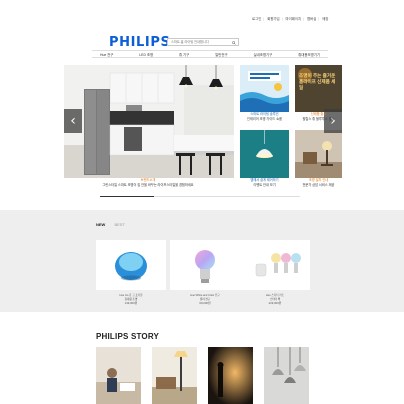  Describe the element at coordinates (275, 265) in the screenshot. I see `product-image-starter-kit` at that location.